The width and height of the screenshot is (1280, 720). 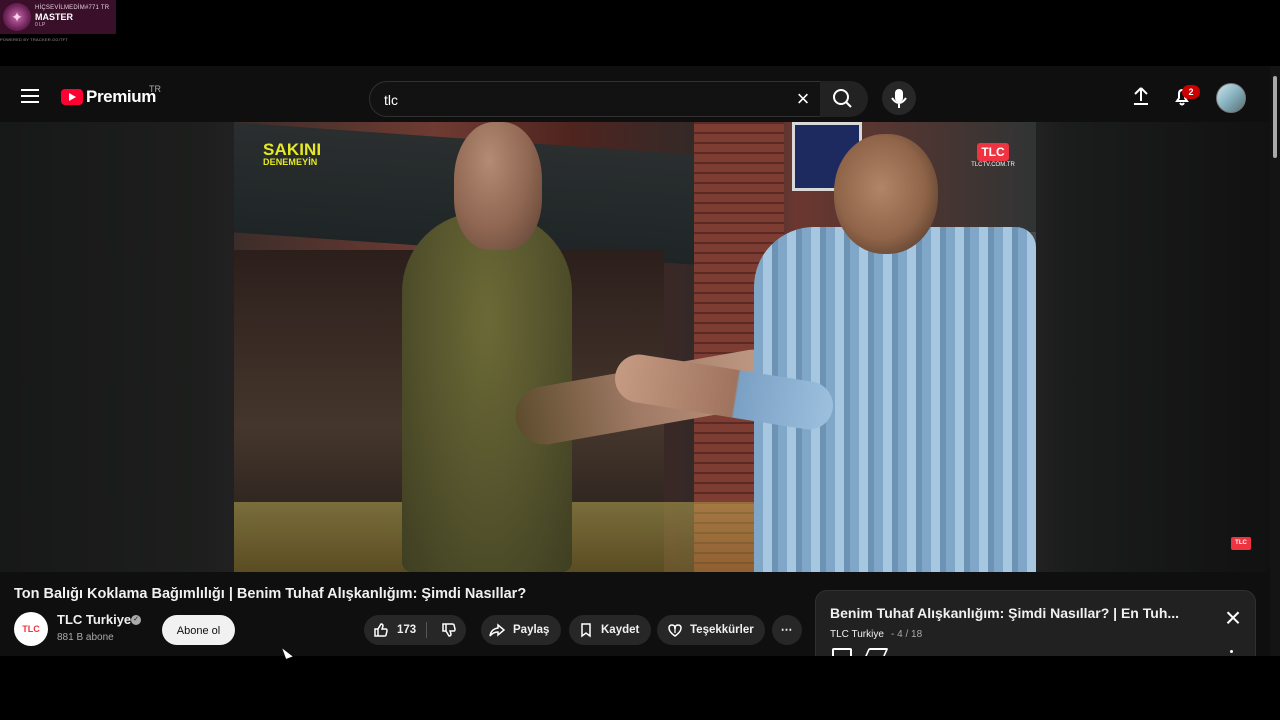 I want to click on channel-avatar: TLC, so click(x=31, y=629).